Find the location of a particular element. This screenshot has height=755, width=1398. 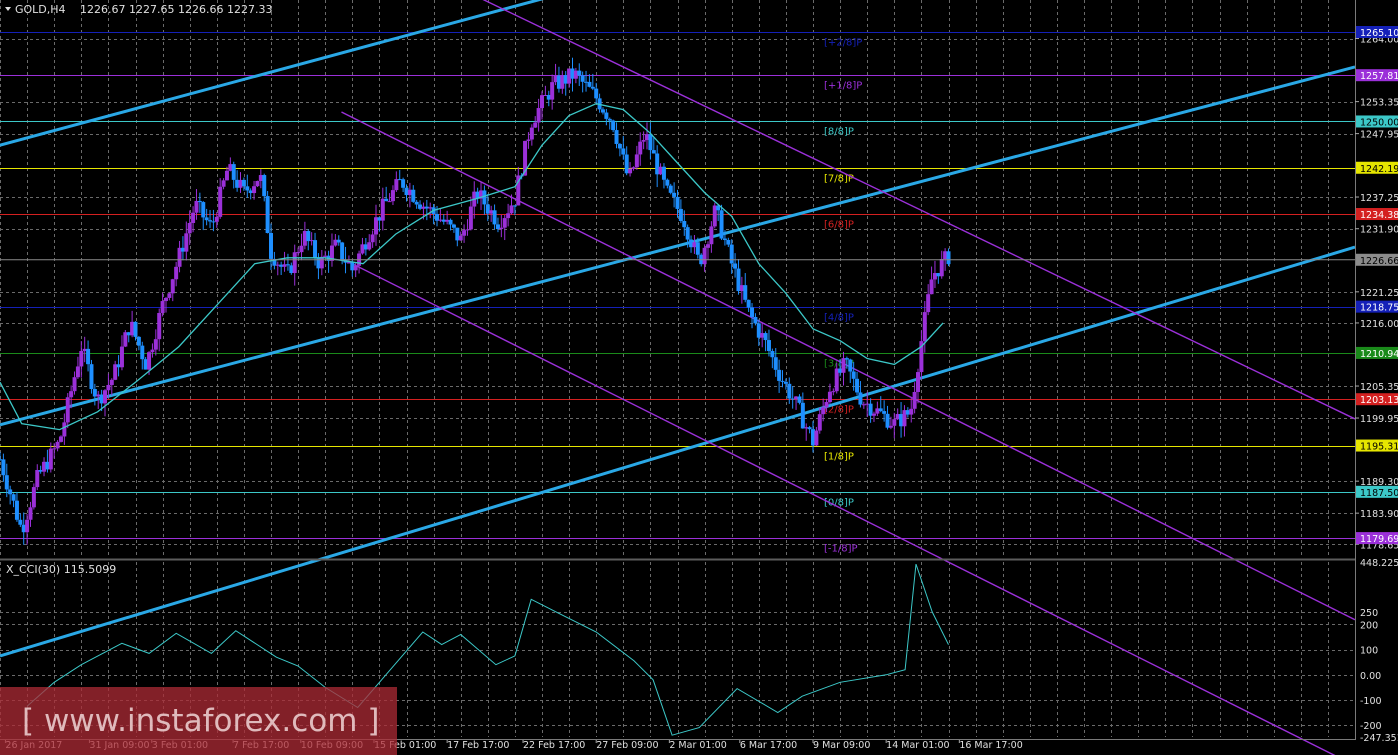

cci-tick-label: 0.00 is located at coordinates (1370, 676).